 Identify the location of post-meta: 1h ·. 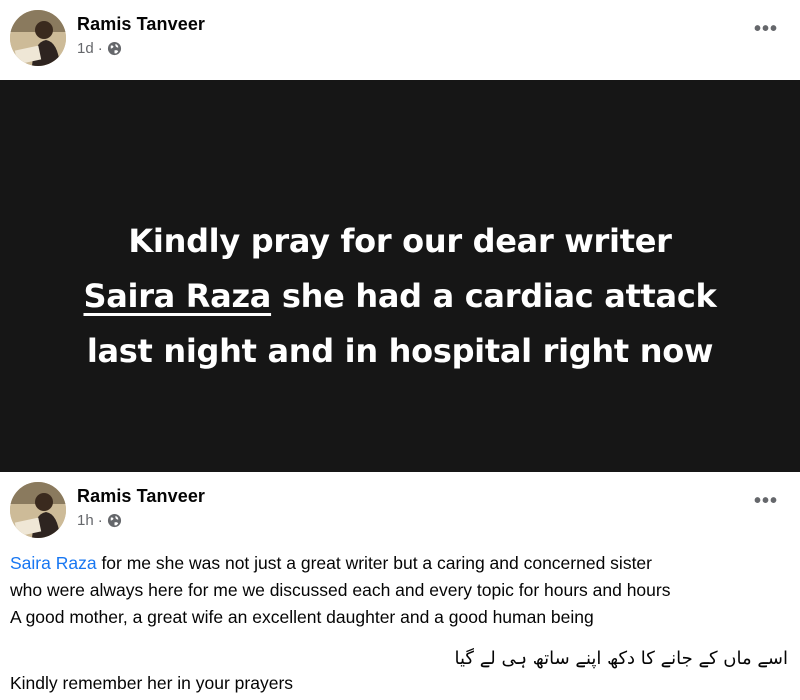
(99, 520).